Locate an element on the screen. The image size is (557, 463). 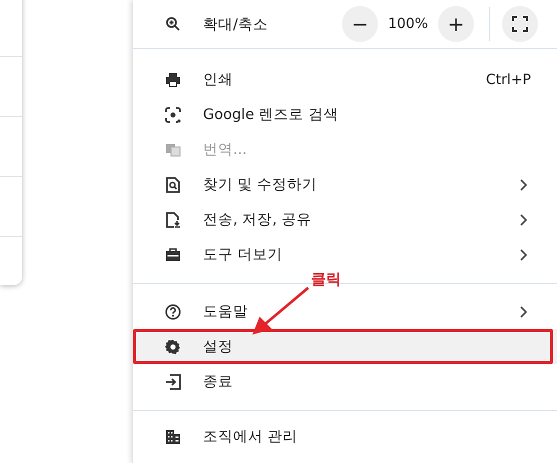
menu-item: 도움말 is located at coordinates (345, 311).